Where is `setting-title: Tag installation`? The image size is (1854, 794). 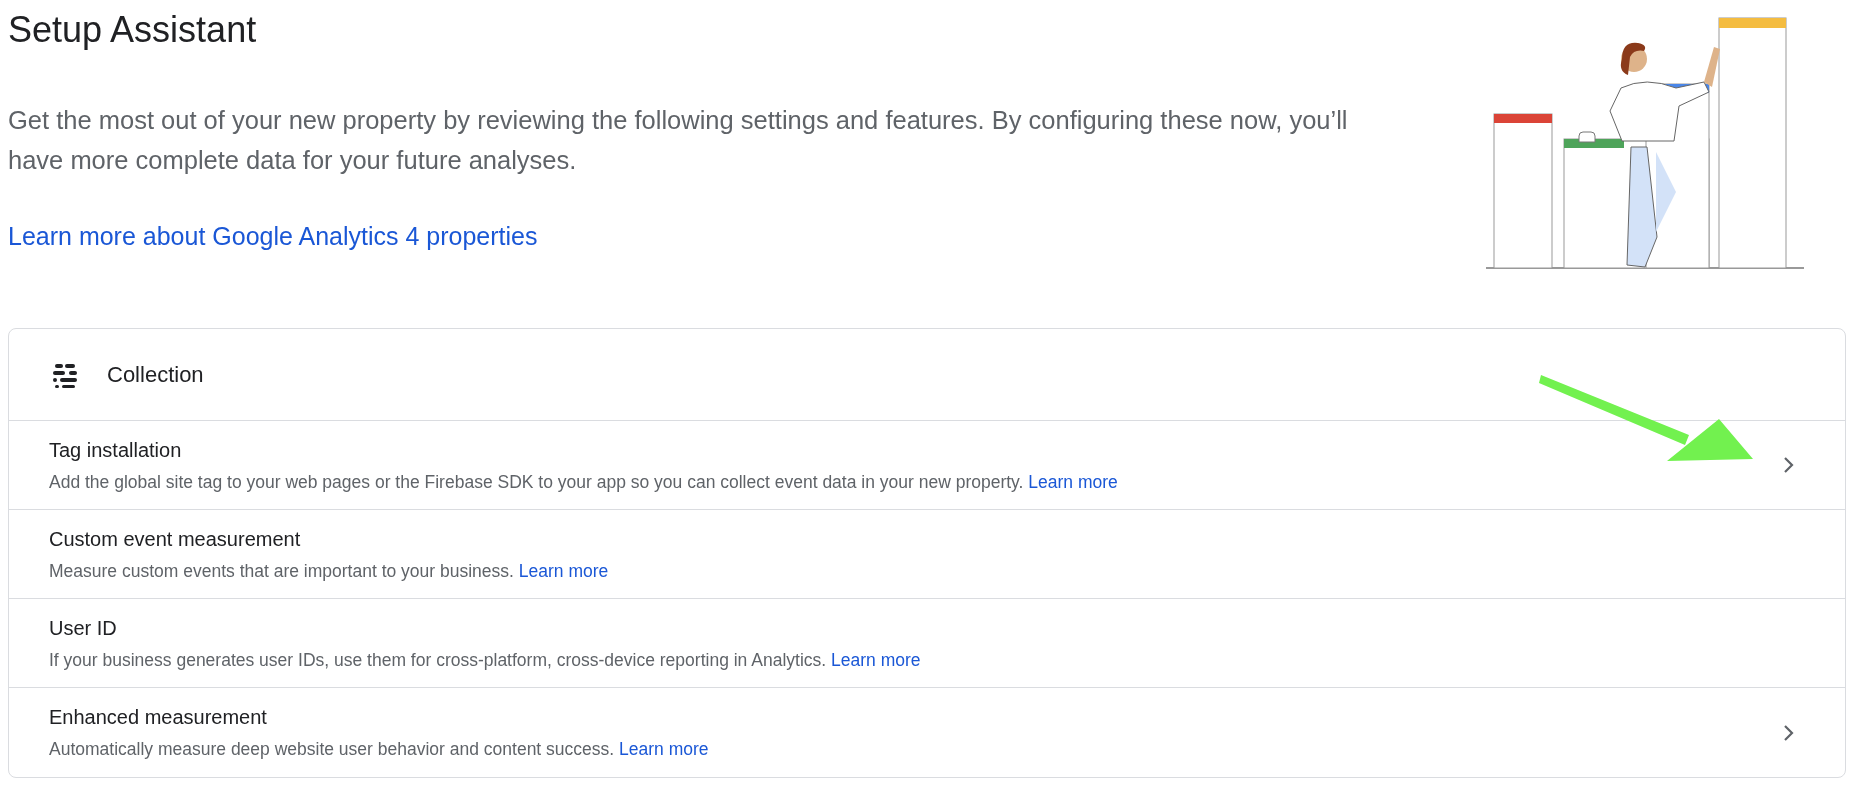 setting-title: Tag installation is located at coordinates (116, 450).